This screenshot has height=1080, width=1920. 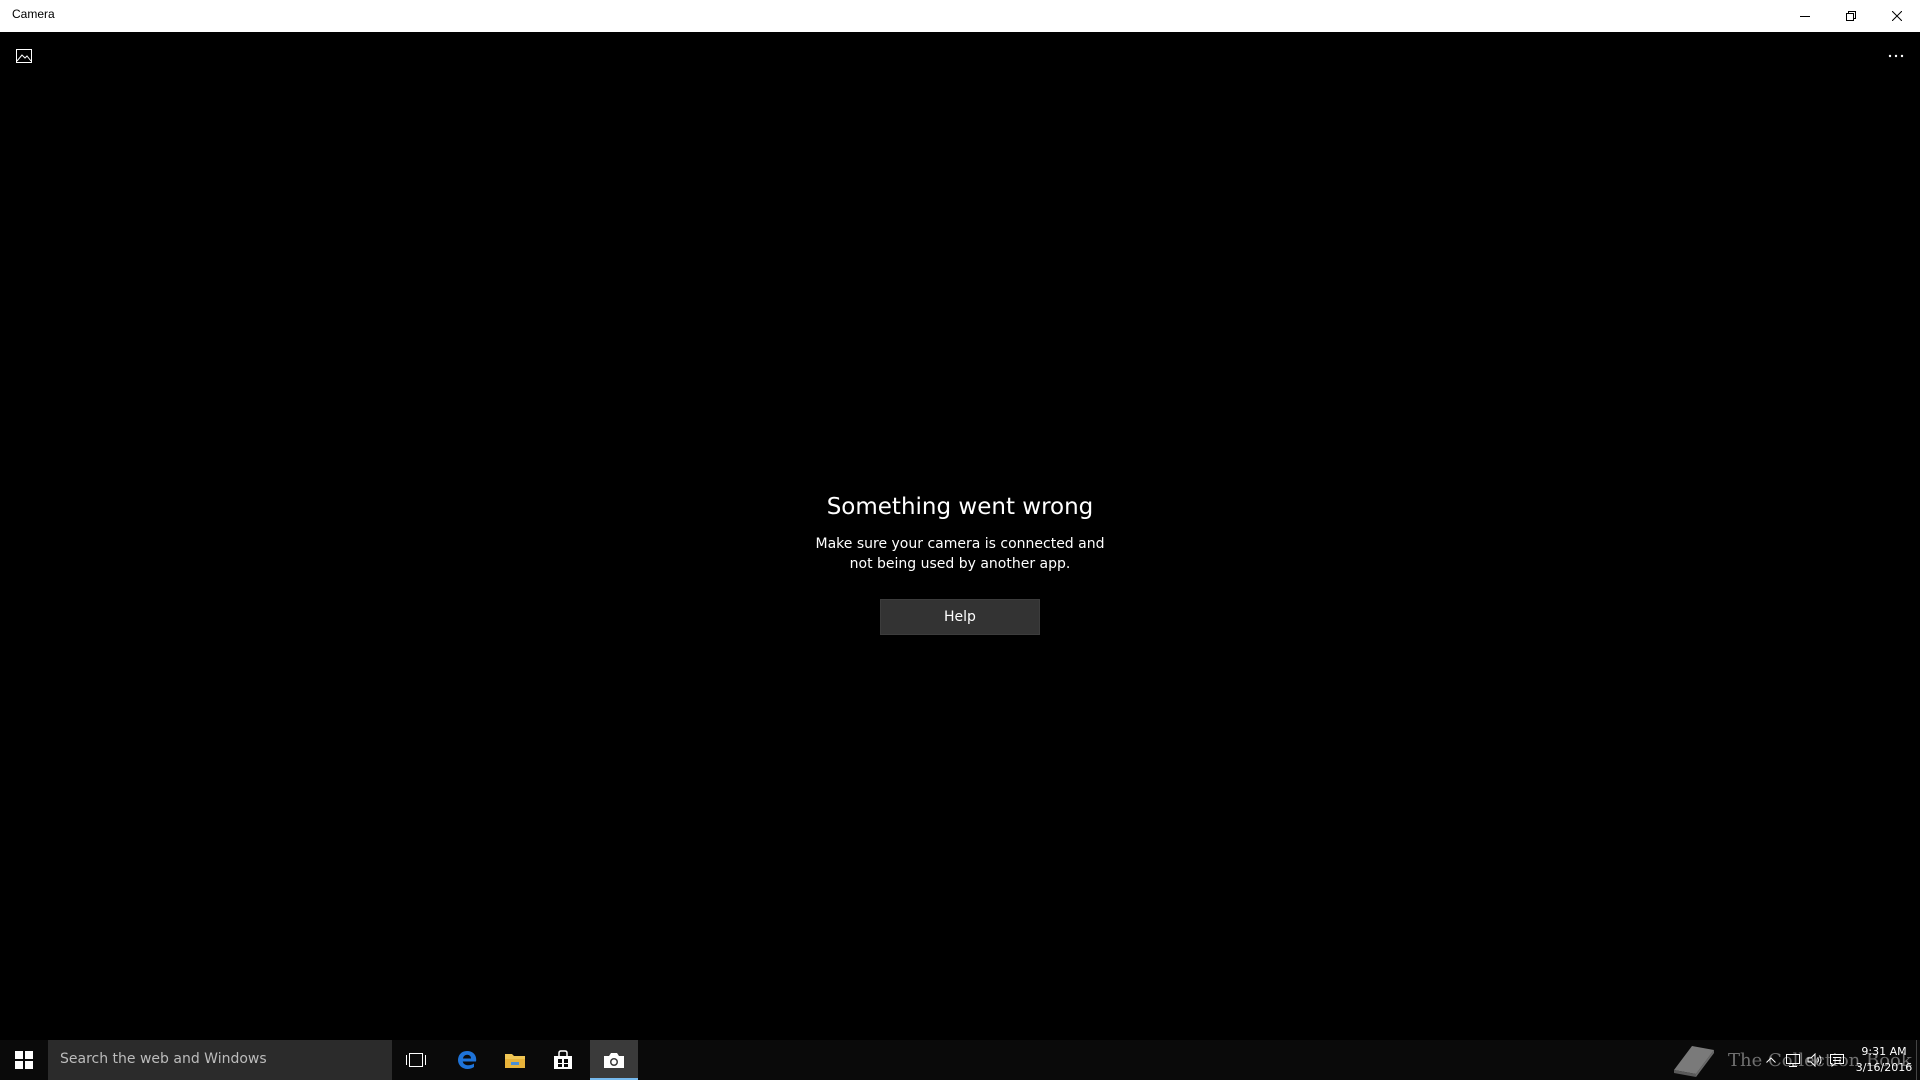 I want to click on edge-icon, so click(x=467, y=1060).